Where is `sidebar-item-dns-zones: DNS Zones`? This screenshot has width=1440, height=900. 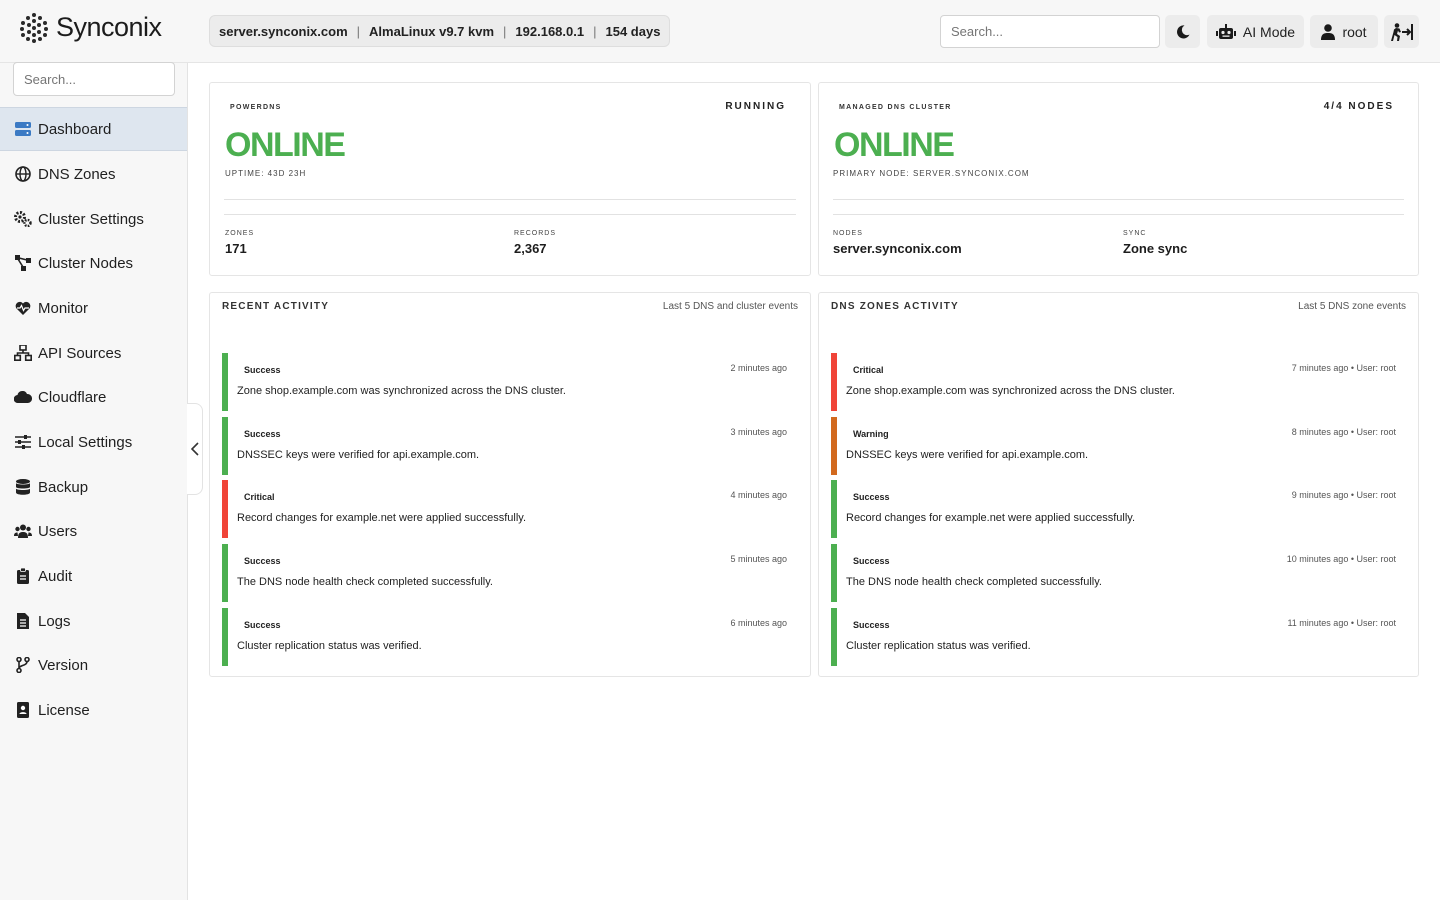 sidebar-item-dns-zones: DNS Zones is located at coordinates (93, 174).